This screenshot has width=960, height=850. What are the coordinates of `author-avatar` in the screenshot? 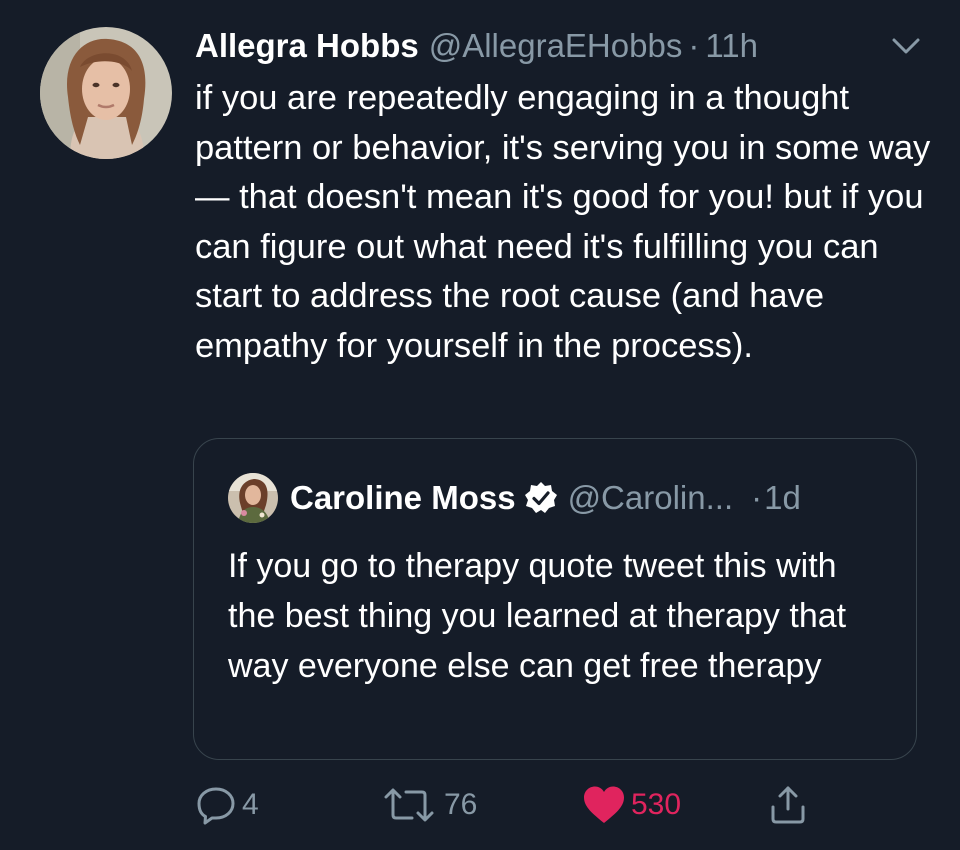 It's located at (106, 93).